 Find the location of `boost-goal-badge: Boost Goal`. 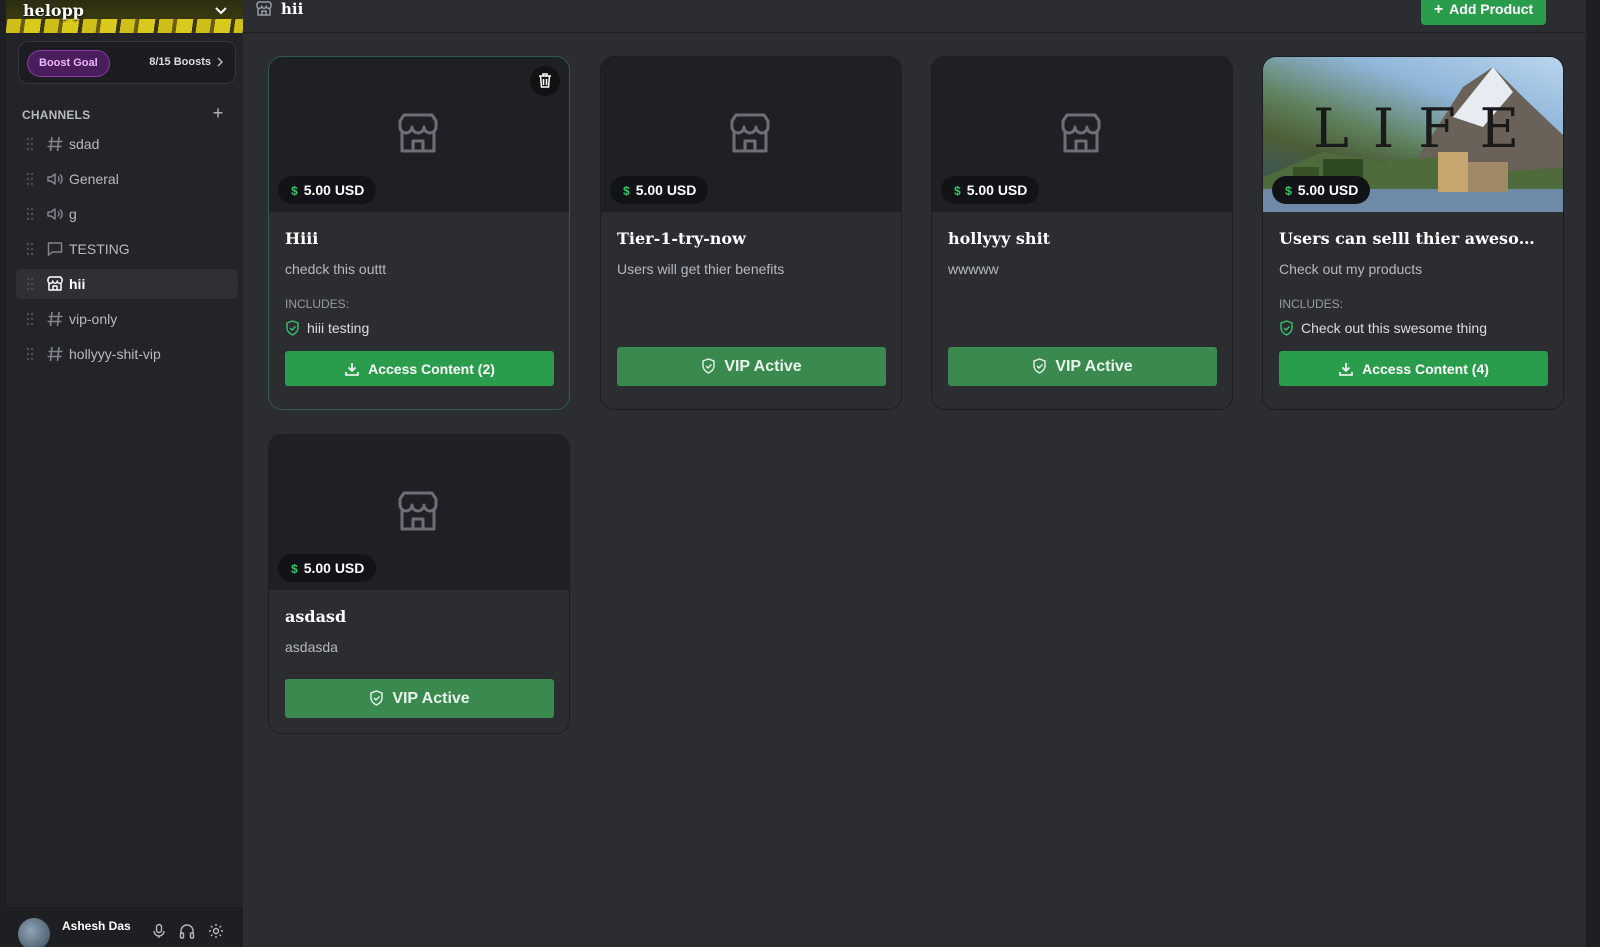

boost-goal-badge: Boost Goal is located at coordinates (68, 63).